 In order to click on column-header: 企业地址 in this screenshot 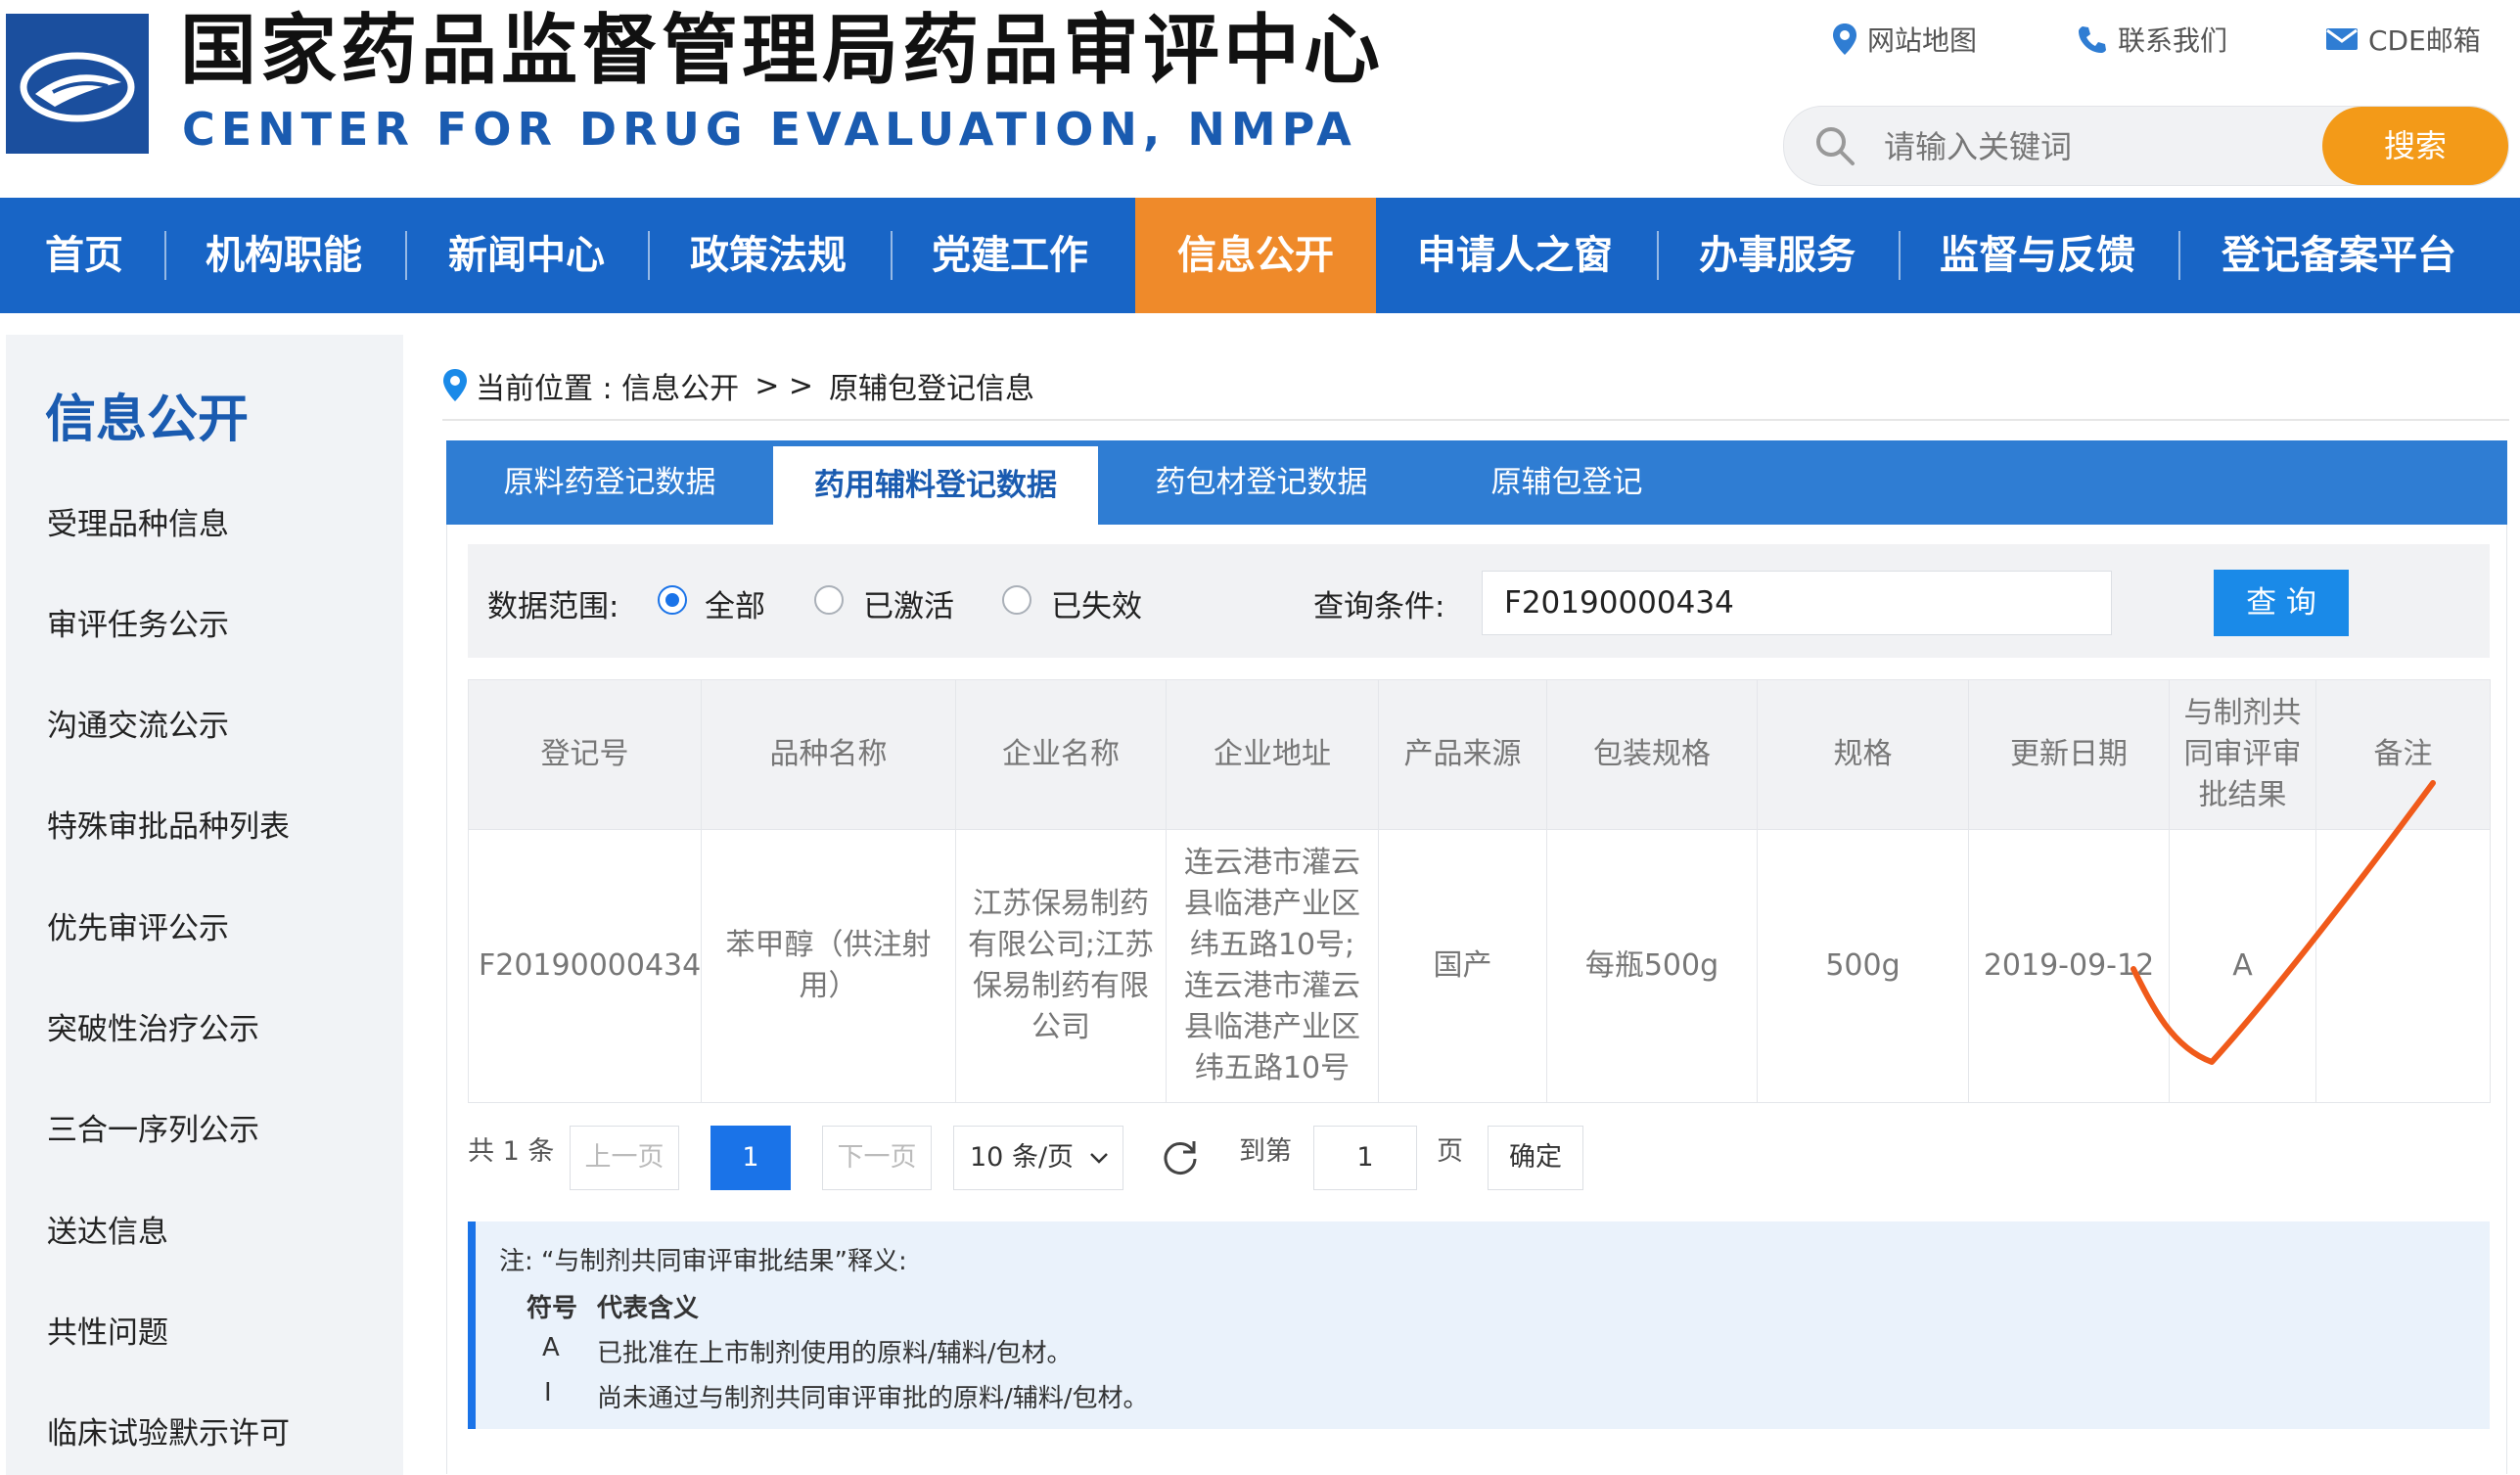, I will do `click(1272, 755)`.